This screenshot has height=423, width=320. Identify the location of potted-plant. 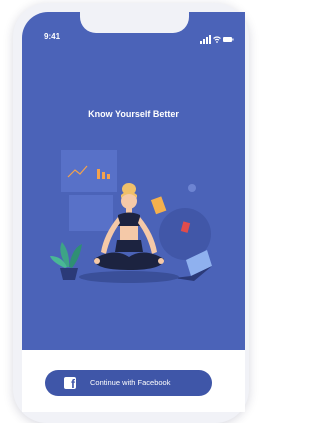
(66, 261).